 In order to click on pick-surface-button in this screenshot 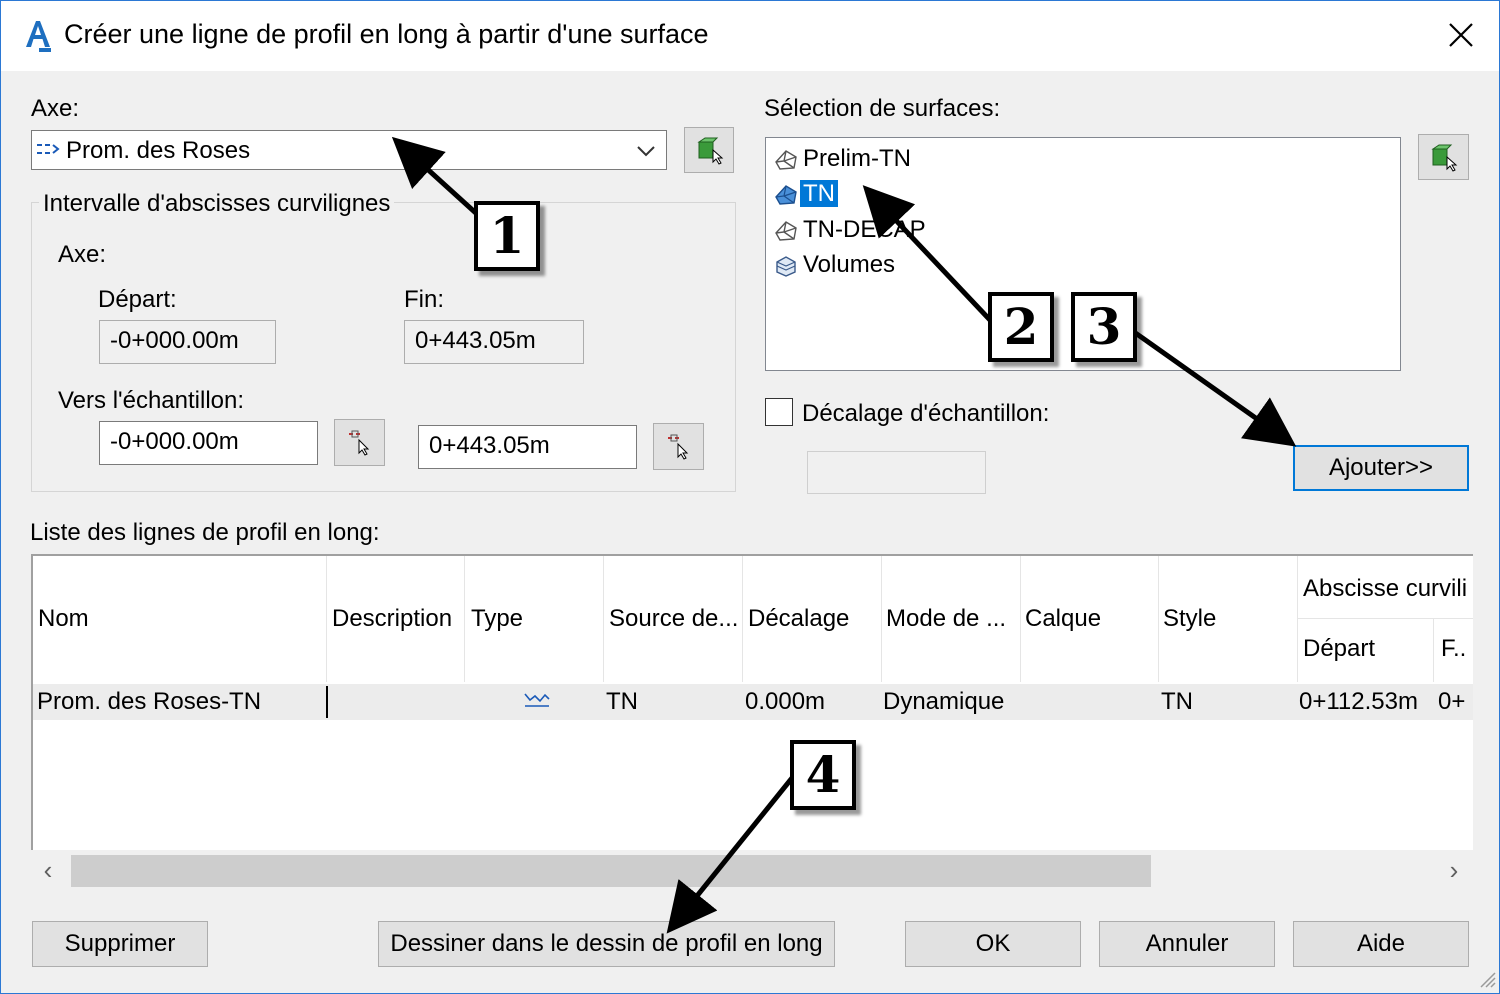, I will do `click(1443, 157)`.